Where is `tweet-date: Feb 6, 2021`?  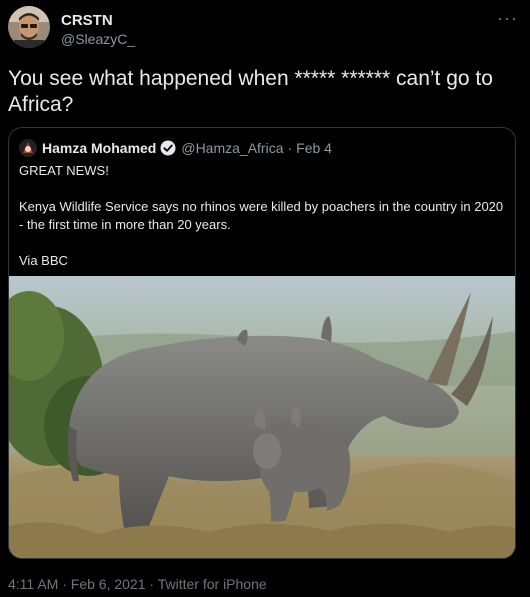 tweet-date: Feb 6, 2021 is located at coordinates (108, 584).